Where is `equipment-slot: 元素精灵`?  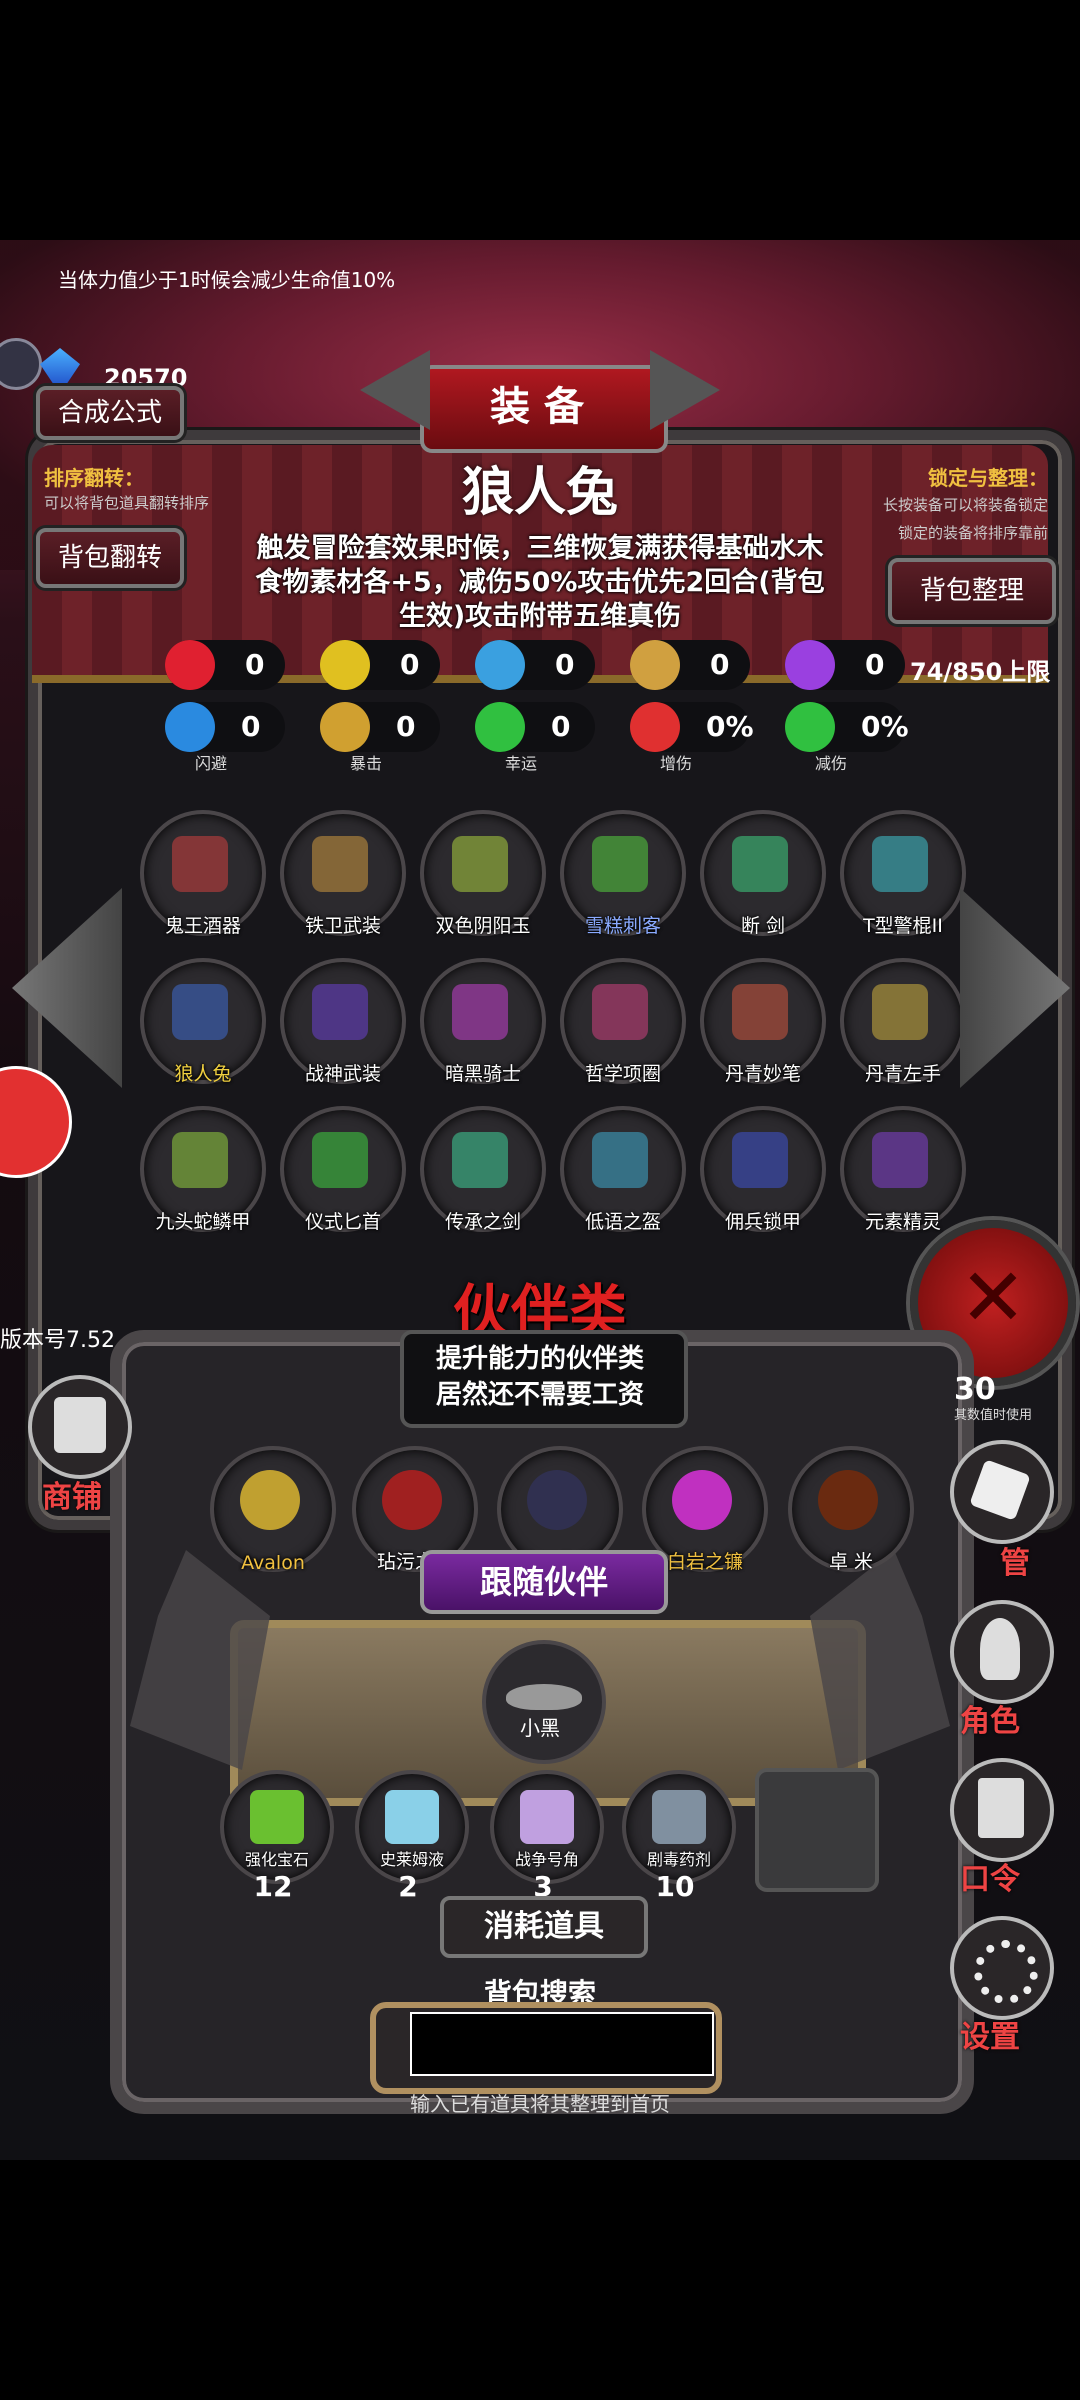
equipment-slot: 元素精灵 is located at coordinates (903, 1169).